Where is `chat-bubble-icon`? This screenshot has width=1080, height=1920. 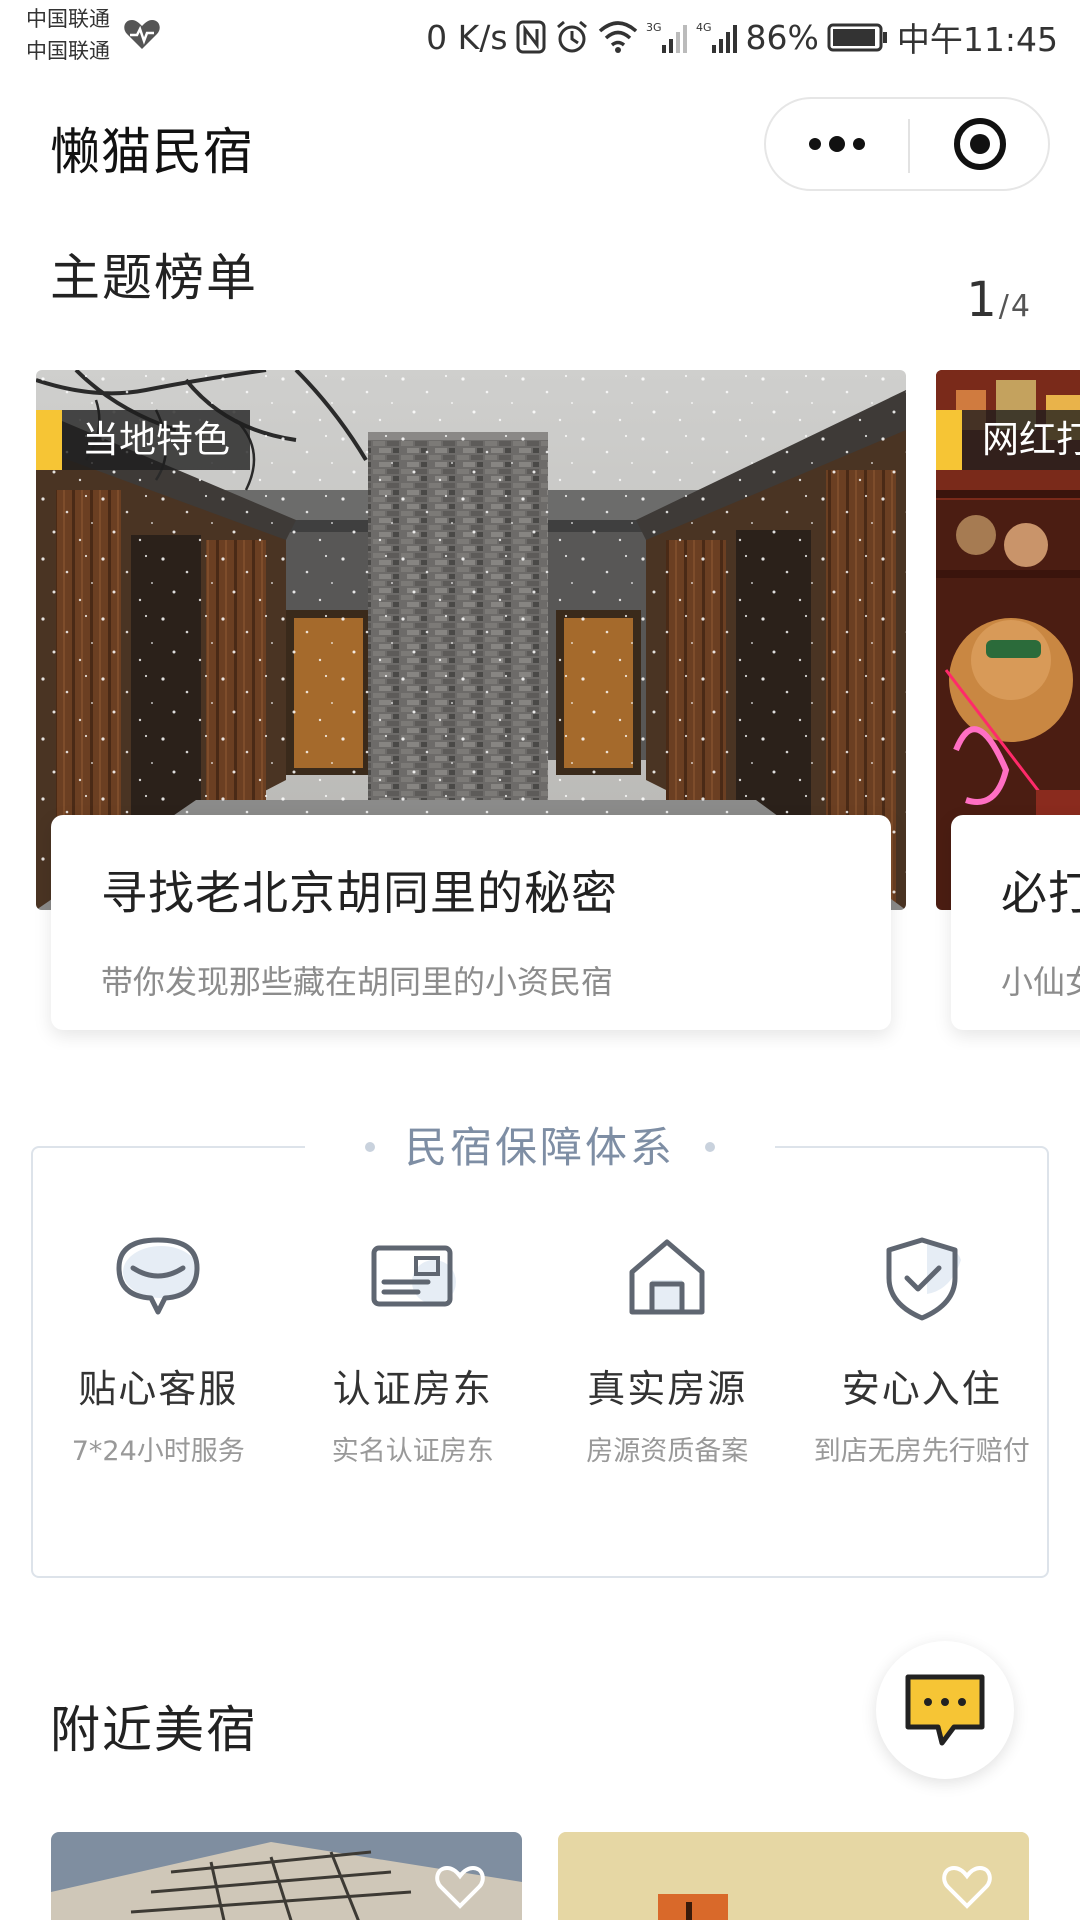
chat-bubble-icon is located at coordinates (158, 1276).